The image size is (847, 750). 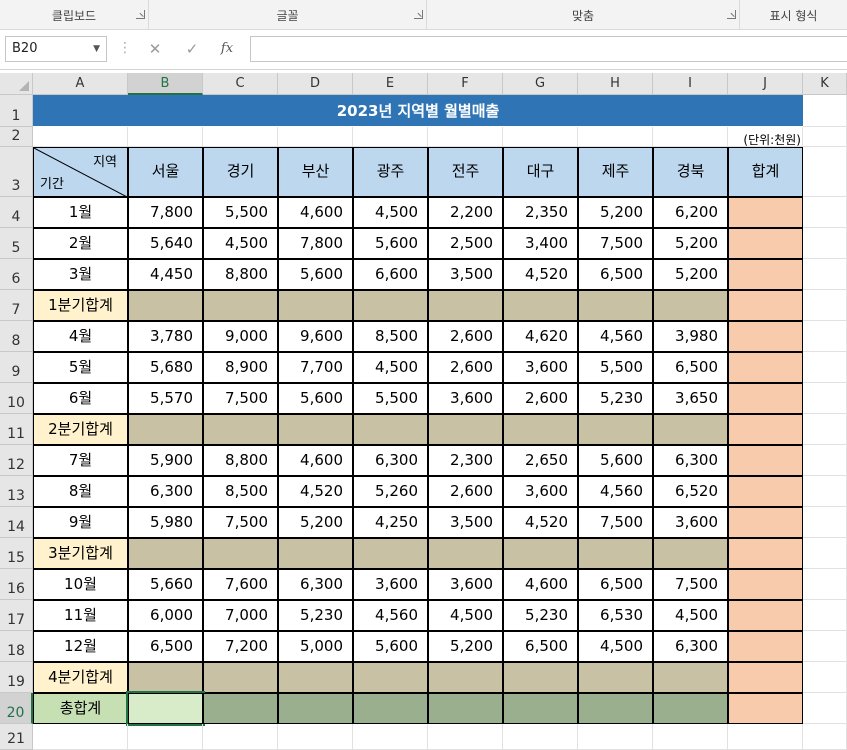 I want to click on sales-value-cell: 3,500, so click(x=465, y=274).